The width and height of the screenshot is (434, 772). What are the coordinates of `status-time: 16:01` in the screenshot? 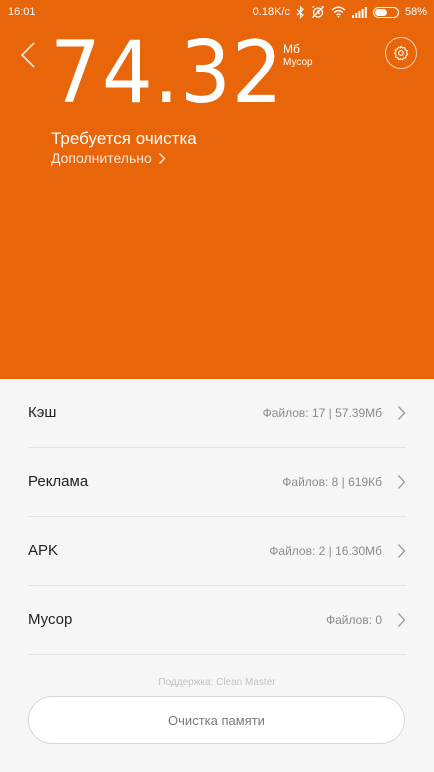 It's located at (22, 12).